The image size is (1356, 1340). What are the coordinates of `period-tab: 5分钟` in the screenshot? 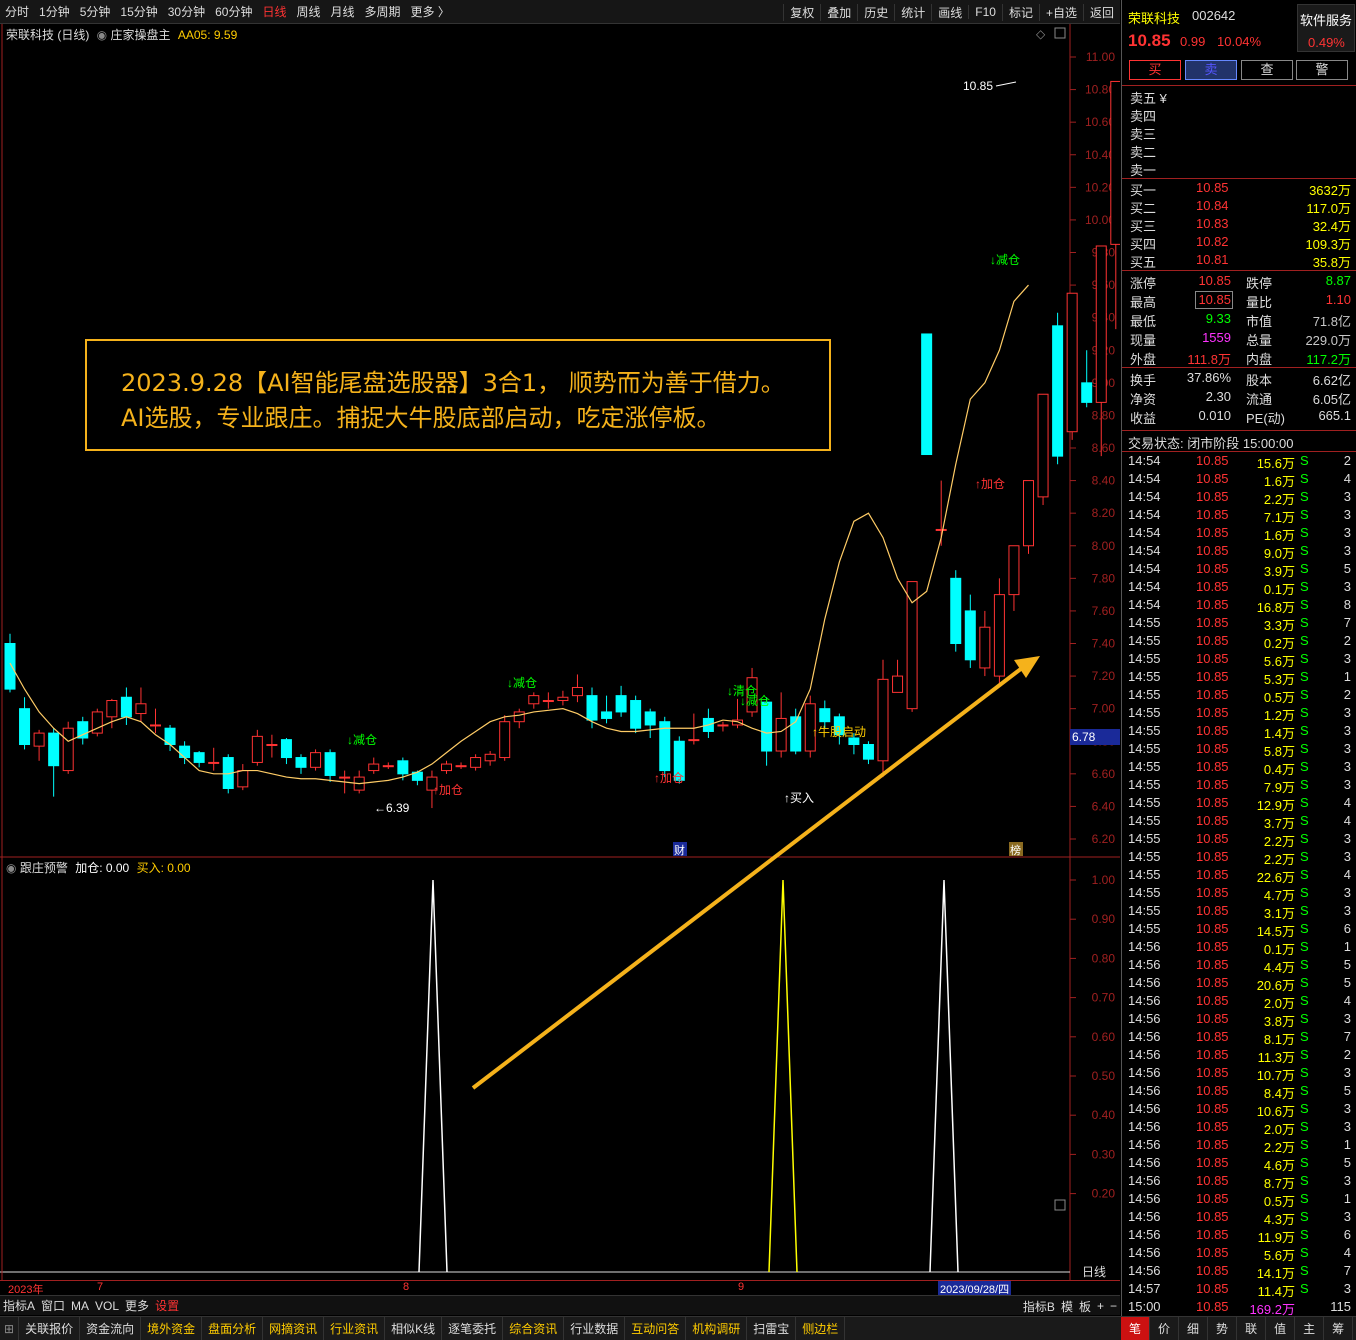 It's located at (95, 11).